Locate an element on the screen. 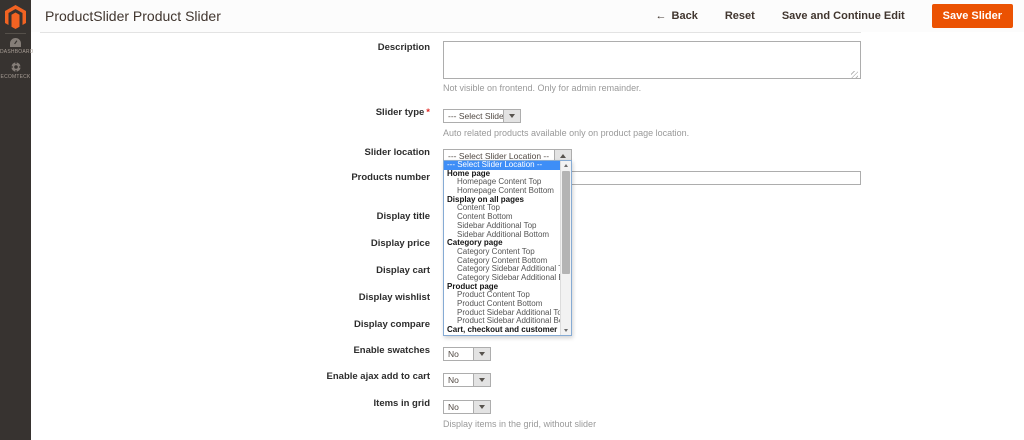  slider-type-label: Slider type * is located at coordinates (402, 112).